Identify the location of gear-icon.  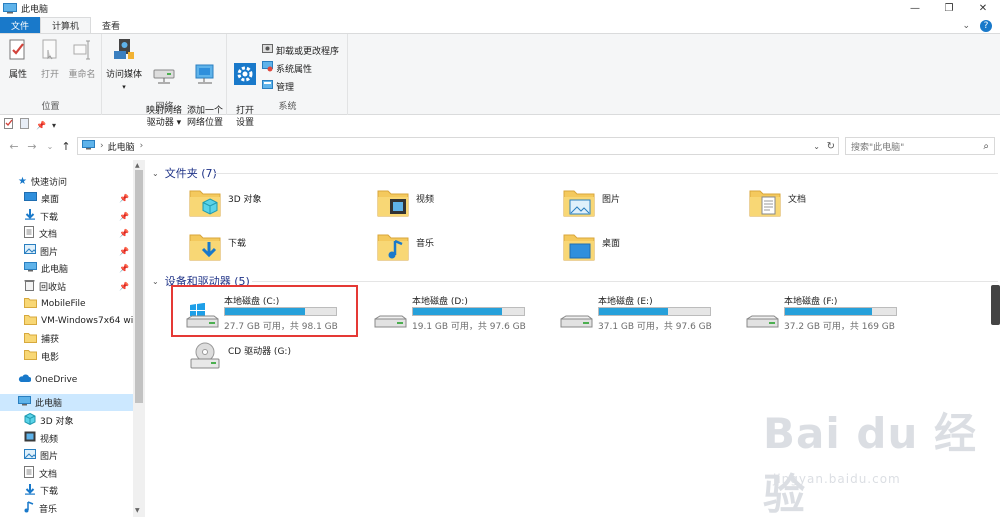
(245, 70).